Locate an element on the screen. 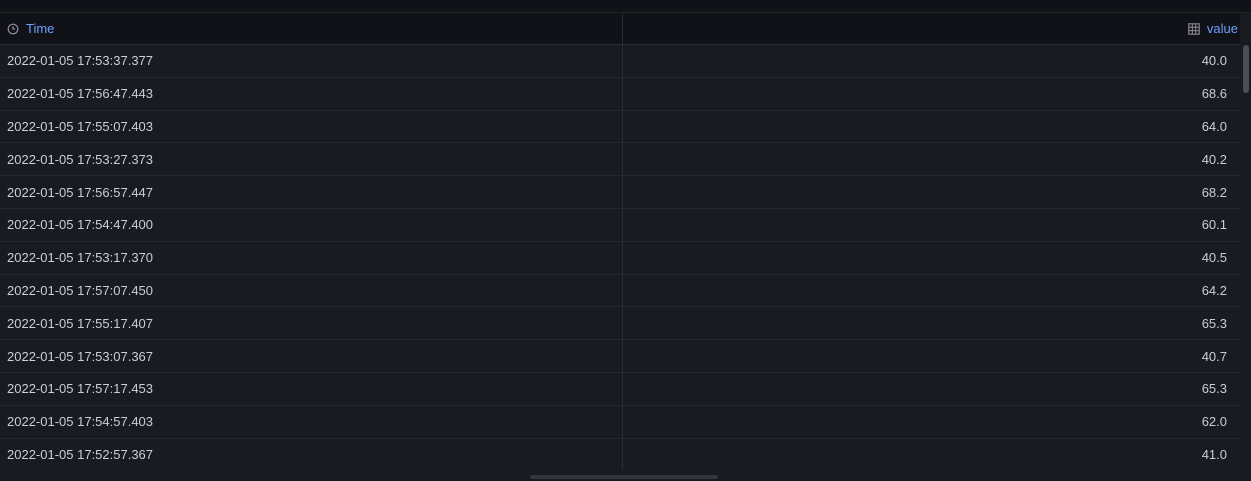 Image resolution: width=1251 pixels, height=481 pixels. value-cell: 40.7 is located at coordinates (1214, 356).